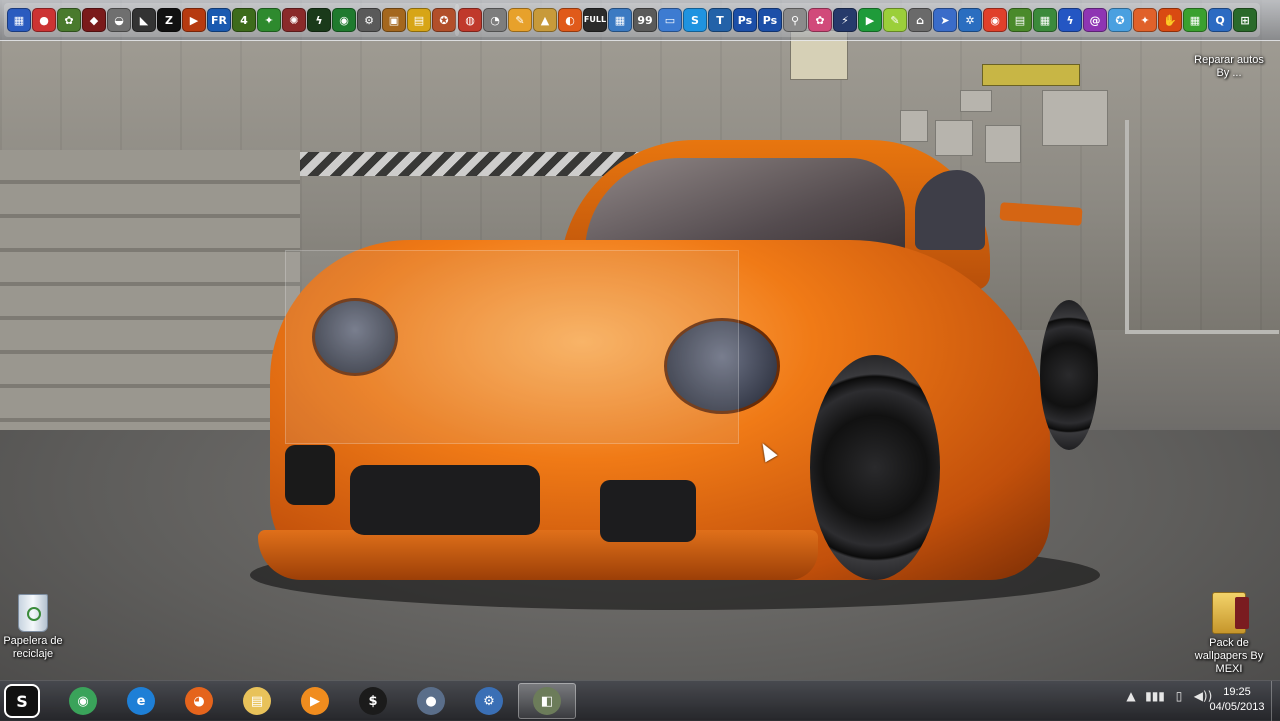  What do you see at coordinates (1031, 75) in the screenshot?
I see `yellow-sign` at bounding box center [1031, 75].